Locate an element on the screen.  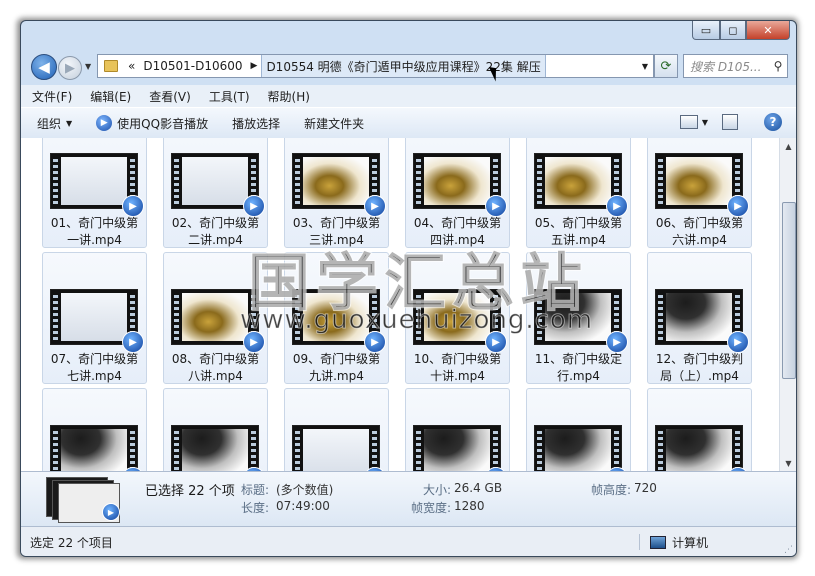
size-value: 26.4 GB is located at coordinates (478, 488).